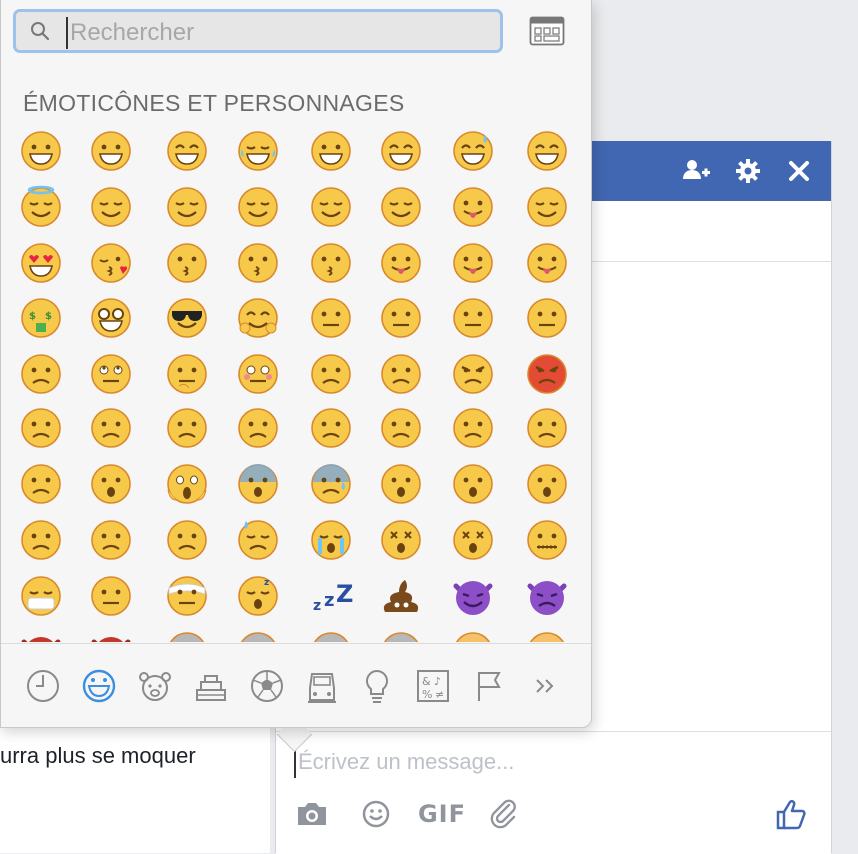  What do you see at coordinates (473, 263) in the screenshot?
I see `emoji-stuck-out-tongue-closed-eyes` at bounding box center [473, 263].